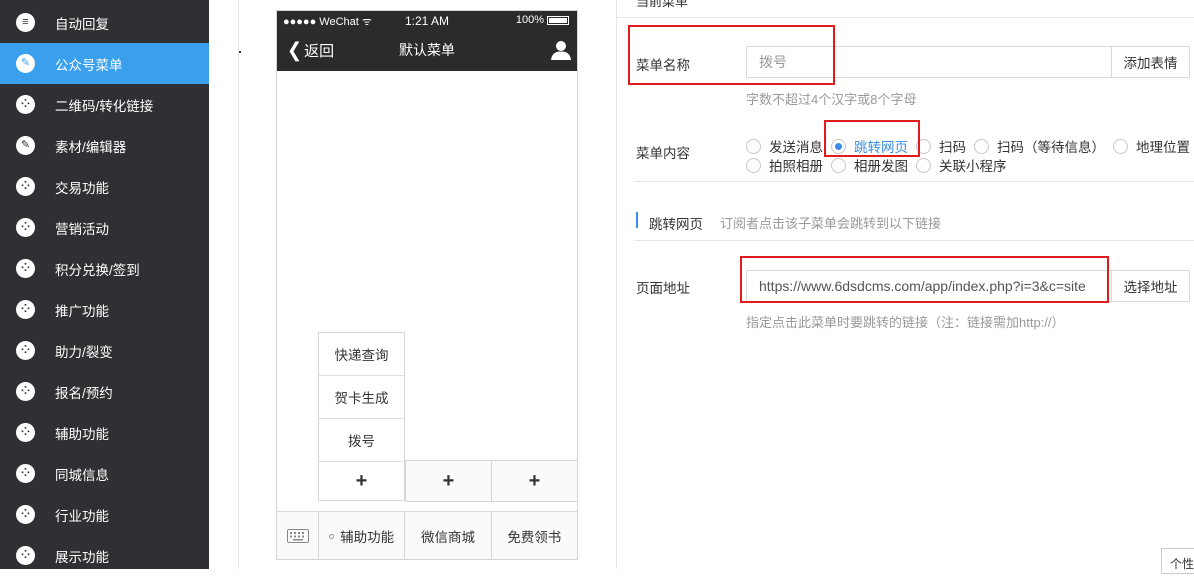  Describe the element at coordinates (448, 536) in the screenshot. I see `bottom-menu-item: 微信商城` at that location.